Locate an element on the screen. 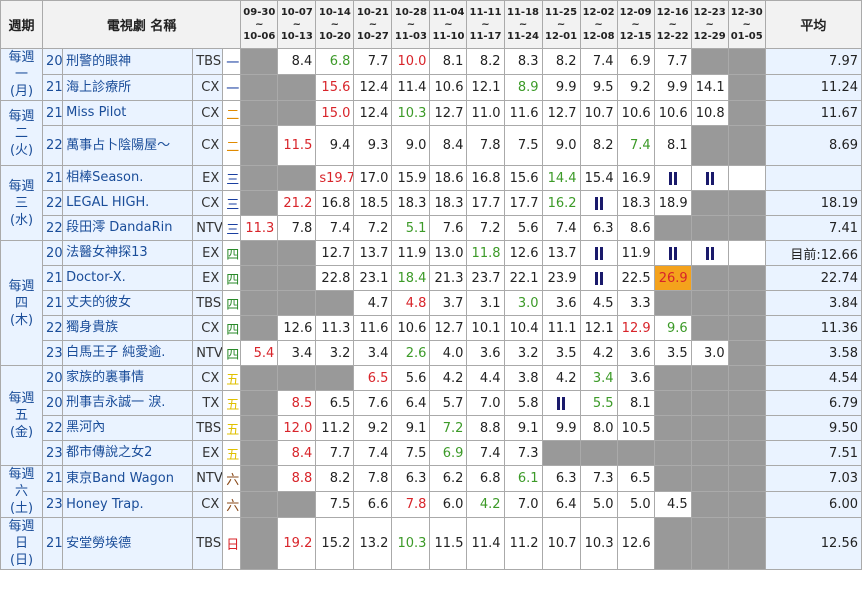 This screenshot has height=592, width=862. rating-cell: 8.2 is located at coordinates (485, 61).